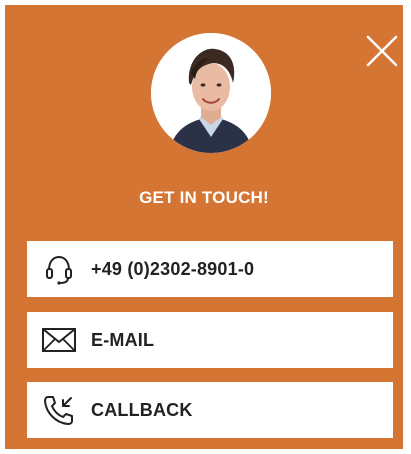 Image resolution: width=411 pixels, height=454 pixels. Describe the element at coordinates (59, 340) in the screenshot. I see `envelope-icon` at that location.